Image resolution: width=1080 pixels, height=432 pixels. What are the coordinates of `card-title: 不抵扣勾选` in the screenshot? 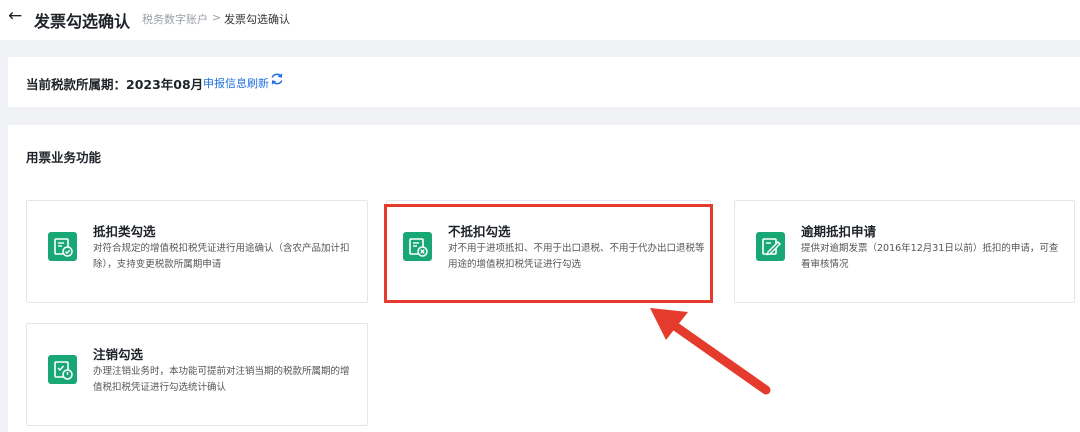 It's located at (479, 231).